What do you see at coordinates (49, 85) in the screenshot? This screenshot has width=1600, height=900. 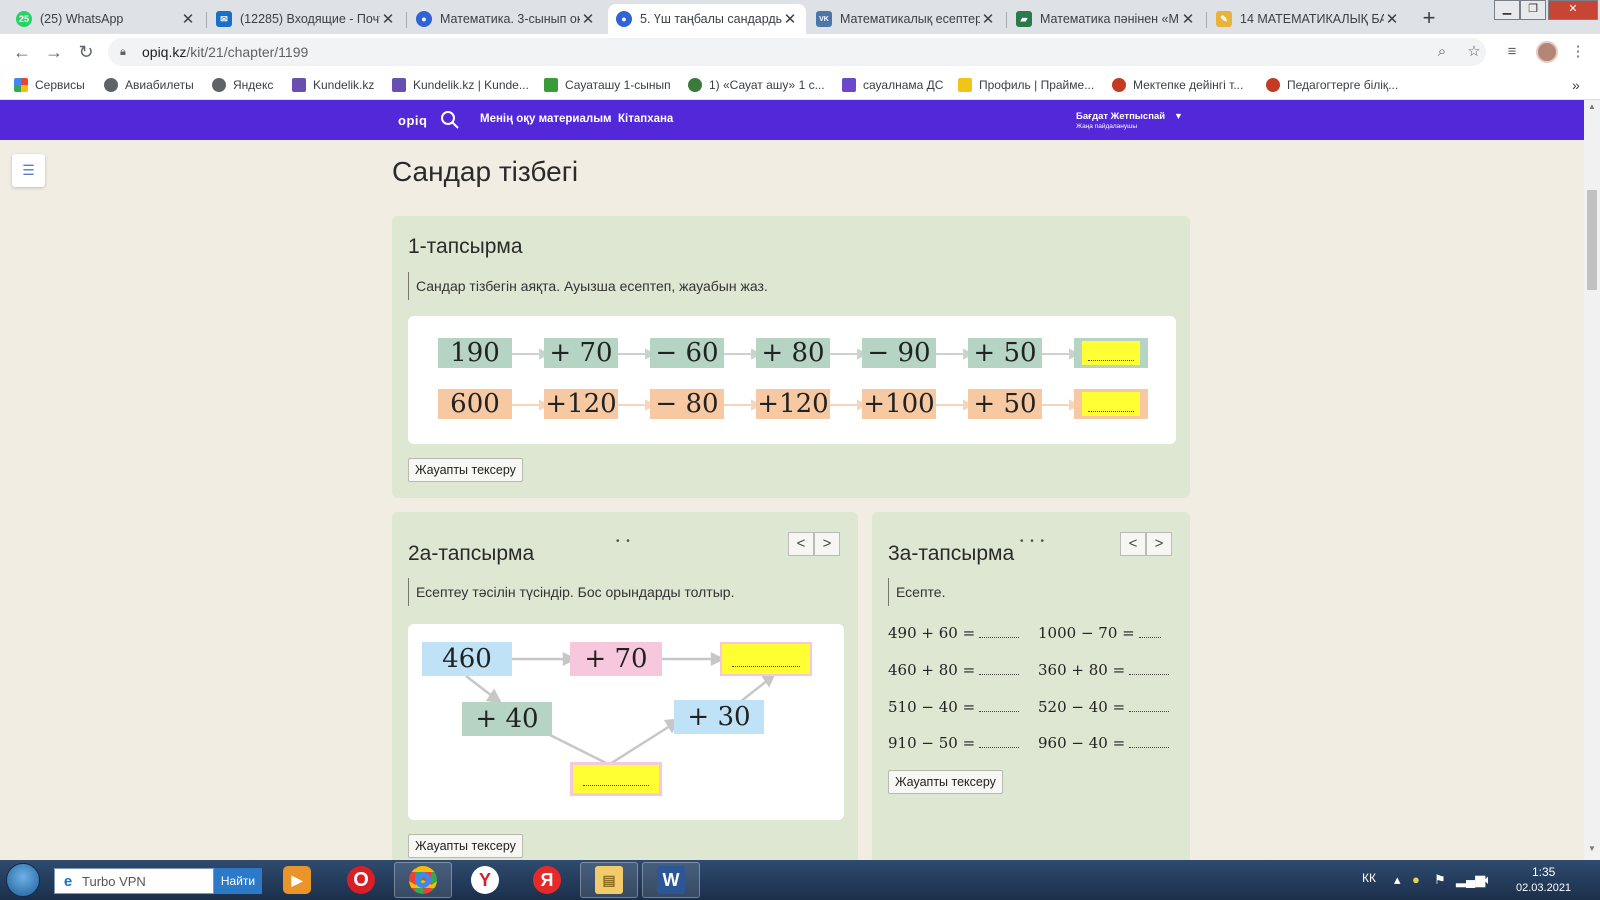 I see `bookmark-services: Сервисы` at bounding box center [49, 85].